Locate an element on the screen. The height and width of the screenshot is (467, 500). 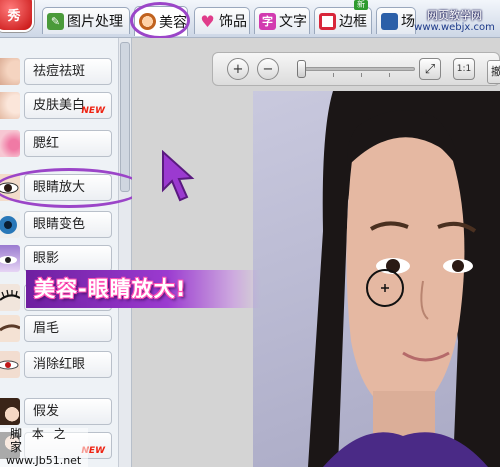
sidebar-item-label: 腮红 is located at coordinates (46, 143).